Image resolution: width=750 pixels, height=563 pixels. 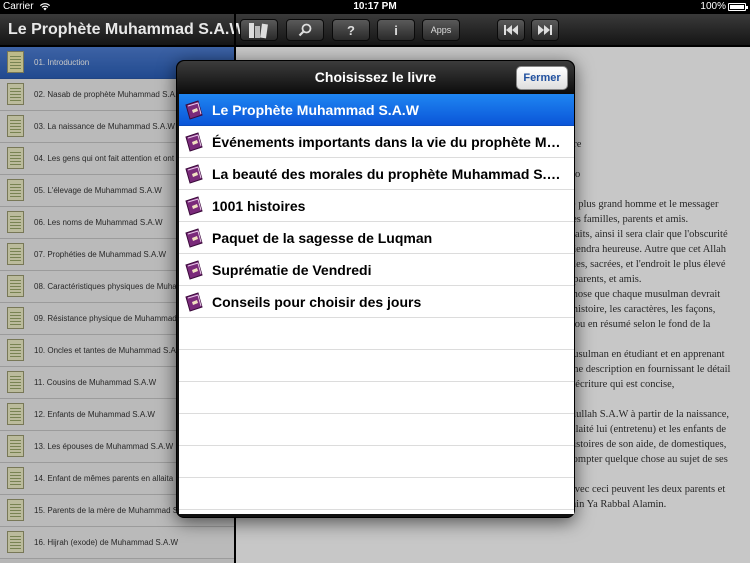 I want to click on clock: 10:17 PM, so click(x=375, y=6).